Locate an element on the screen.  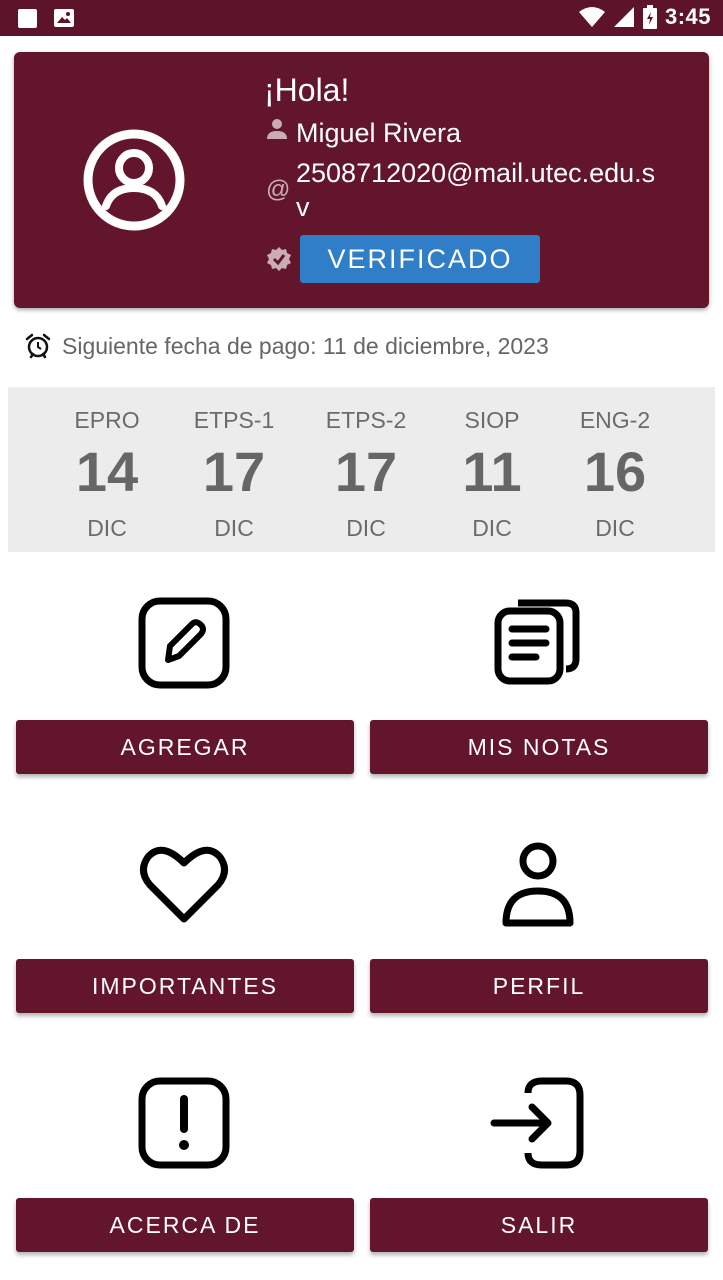
date-subject-code: ETPS-1 is located at coordinates (234, 420).